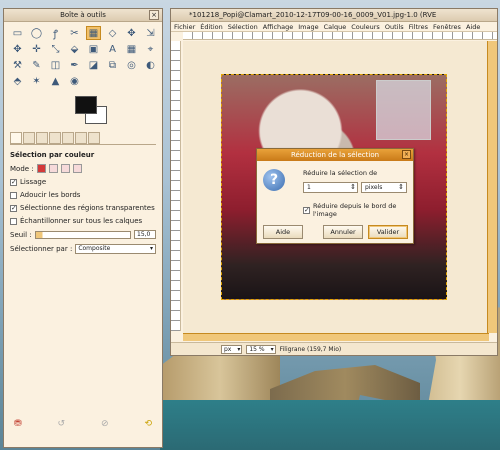 The image size is (500, 450). What do you see at coordinates (343, 232) in the screenshot?
I see `cancel-button: Annuler` at bounding box center [343, 232].